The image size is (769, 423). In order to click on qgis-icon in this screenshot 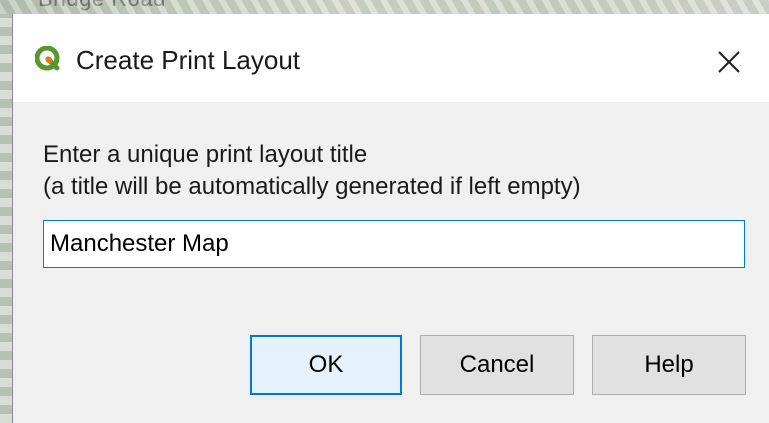, I will do `click(47, 58)`.